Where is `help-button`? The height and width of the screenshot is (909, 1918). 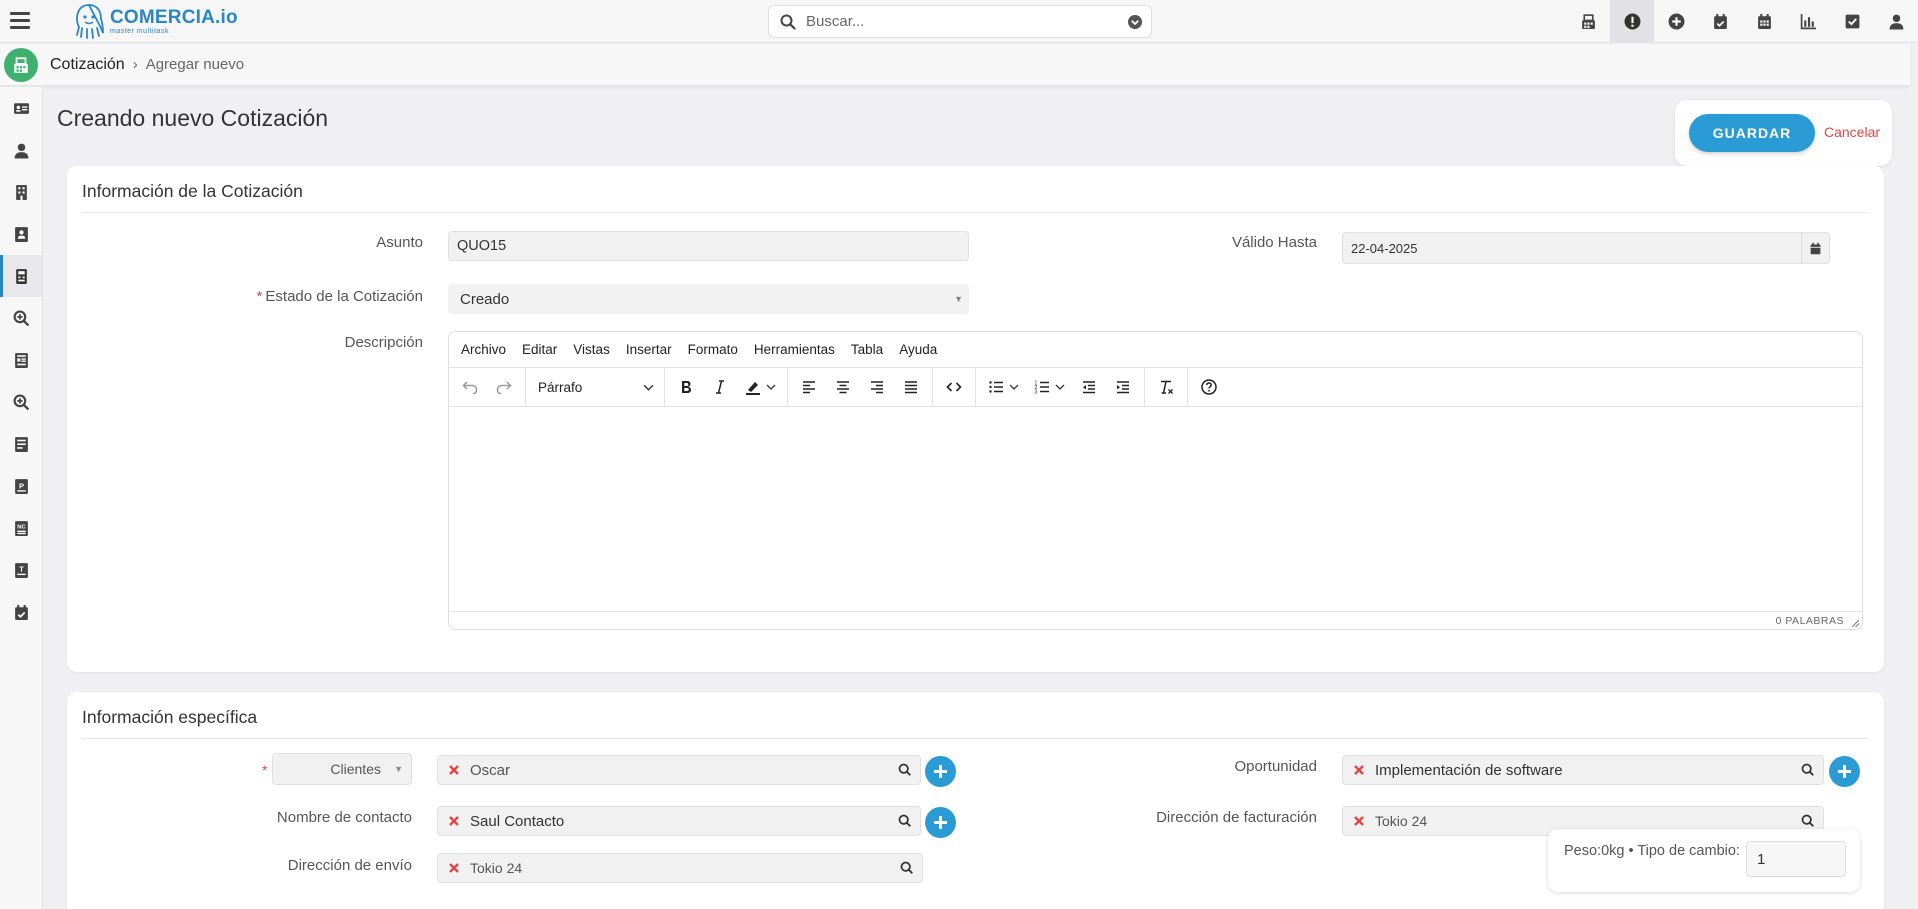 help-button is located at coordinates (1209, 387).